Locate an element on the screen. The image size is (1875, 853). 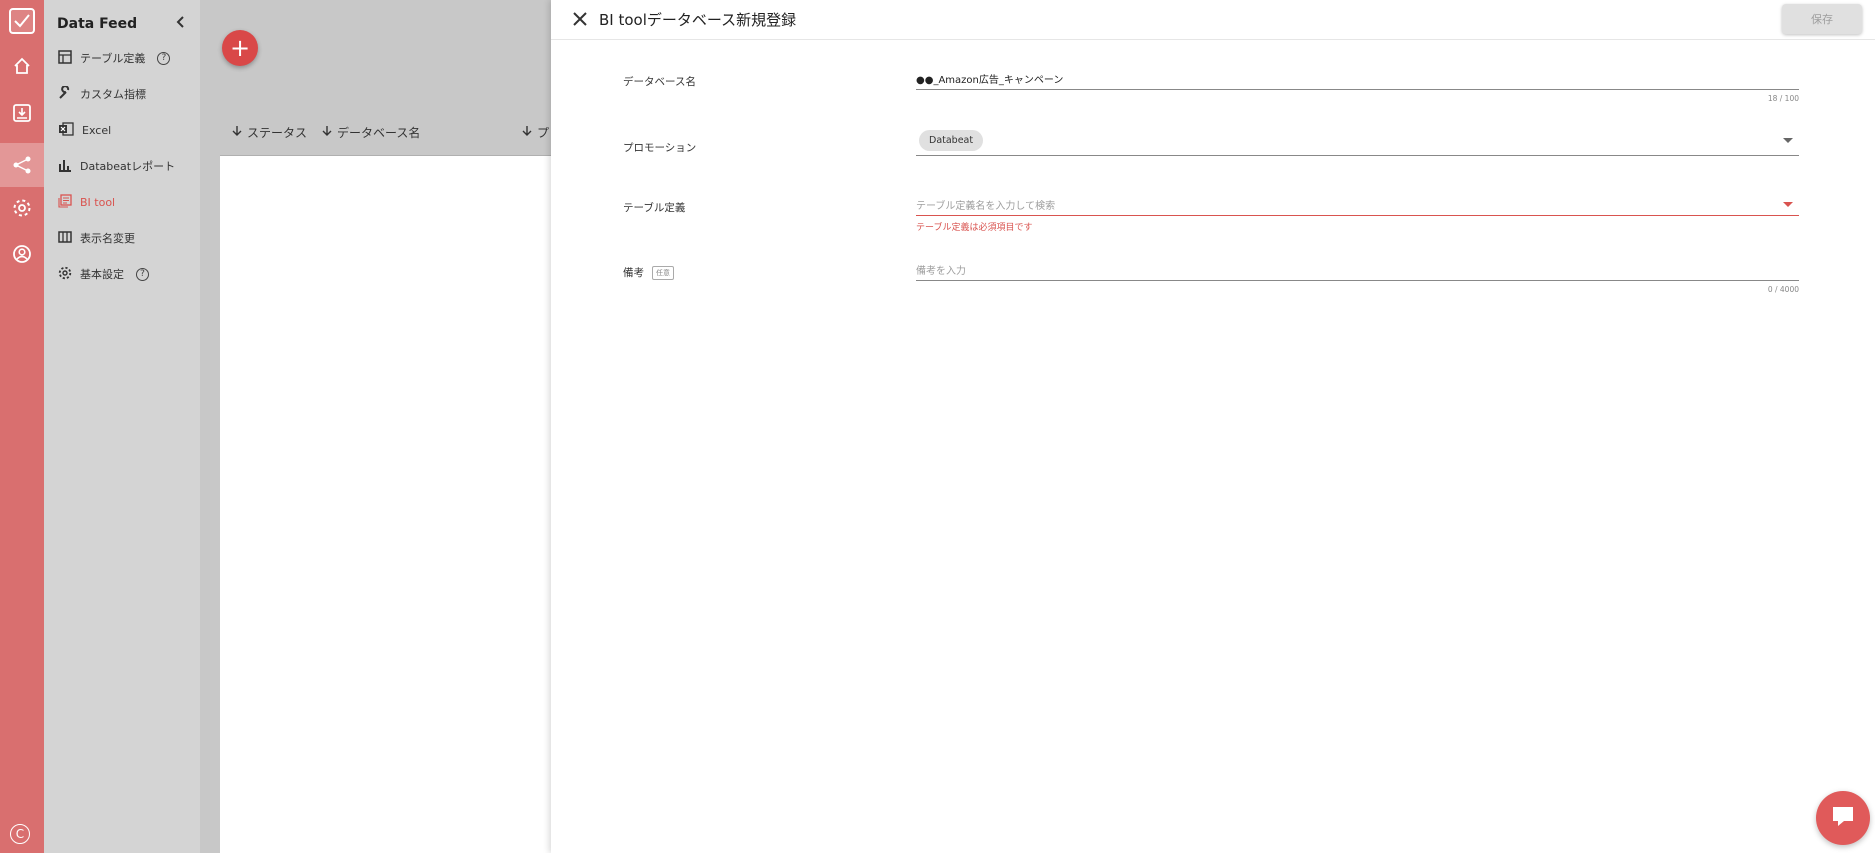
user-avatar: C is located at coordinates (20, 834).